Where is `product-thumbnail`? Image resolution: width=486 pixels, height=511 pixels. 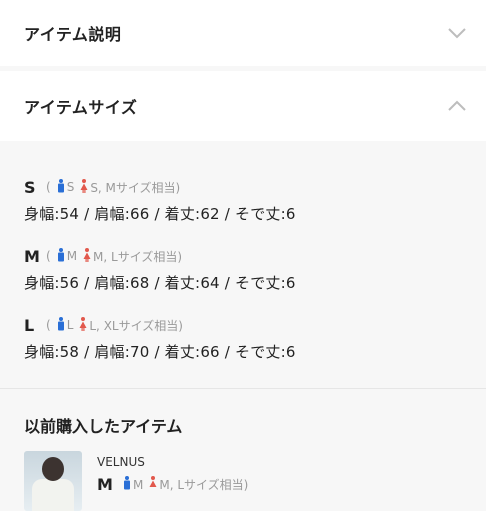
product-thumbnail is located at coordinates (53, 481).